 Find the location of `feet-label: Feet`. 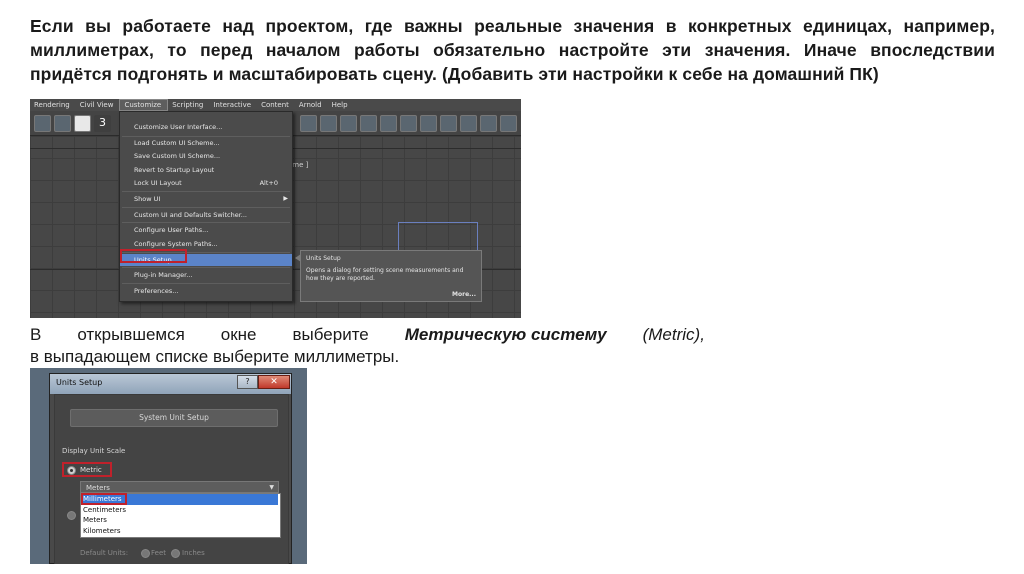

feet-label: Feet is located at coordinates (159, 553).